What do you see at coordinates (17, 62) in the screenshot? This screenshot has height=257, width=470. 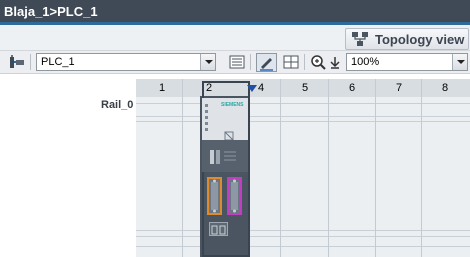 I see `device-network-icon` at bounding box center [17, 62].